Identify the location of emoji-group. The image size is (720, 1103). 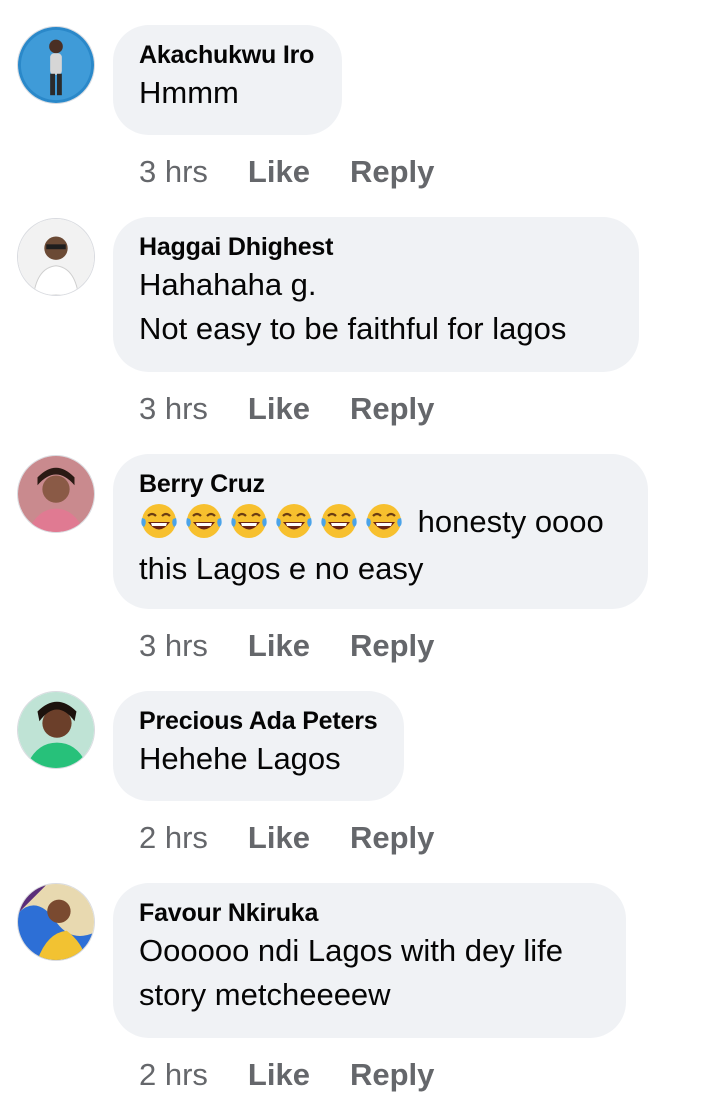
(274, 524).